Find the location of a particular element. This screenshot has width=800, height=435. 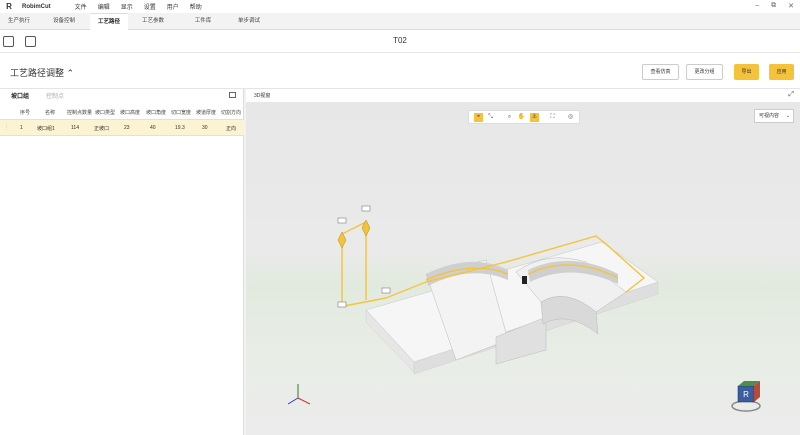

svg-text: R is located at coordinates (746, 394).